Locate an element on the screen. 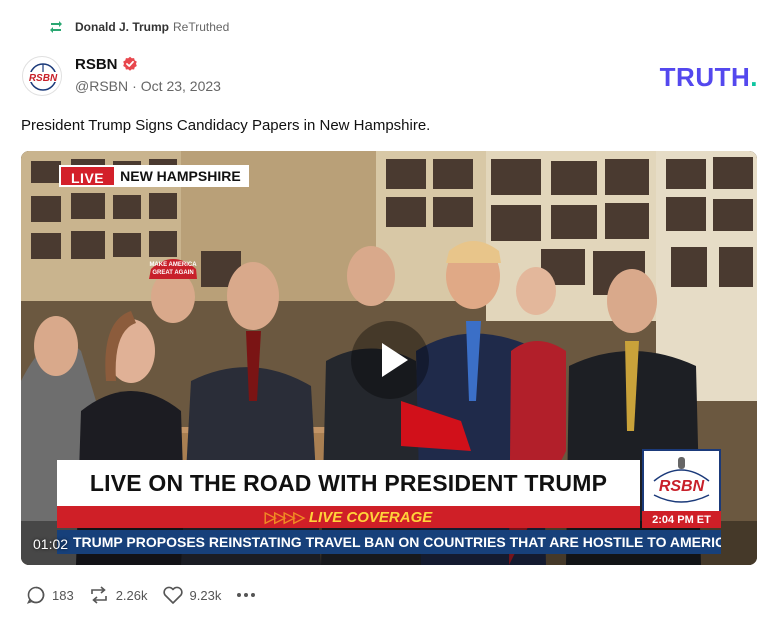  post-header: RSBN RSBN @RSBN · Oct 23, 2023 TRUTH. is located at coordinates (390, 76).